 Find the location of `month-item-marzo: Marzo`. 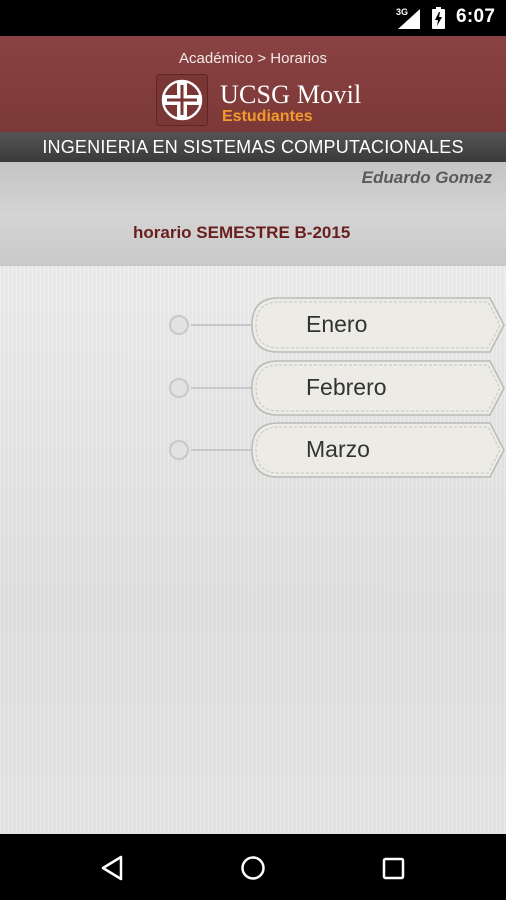

month-item-marzo: Marzo is located at coordinates (336, 451).